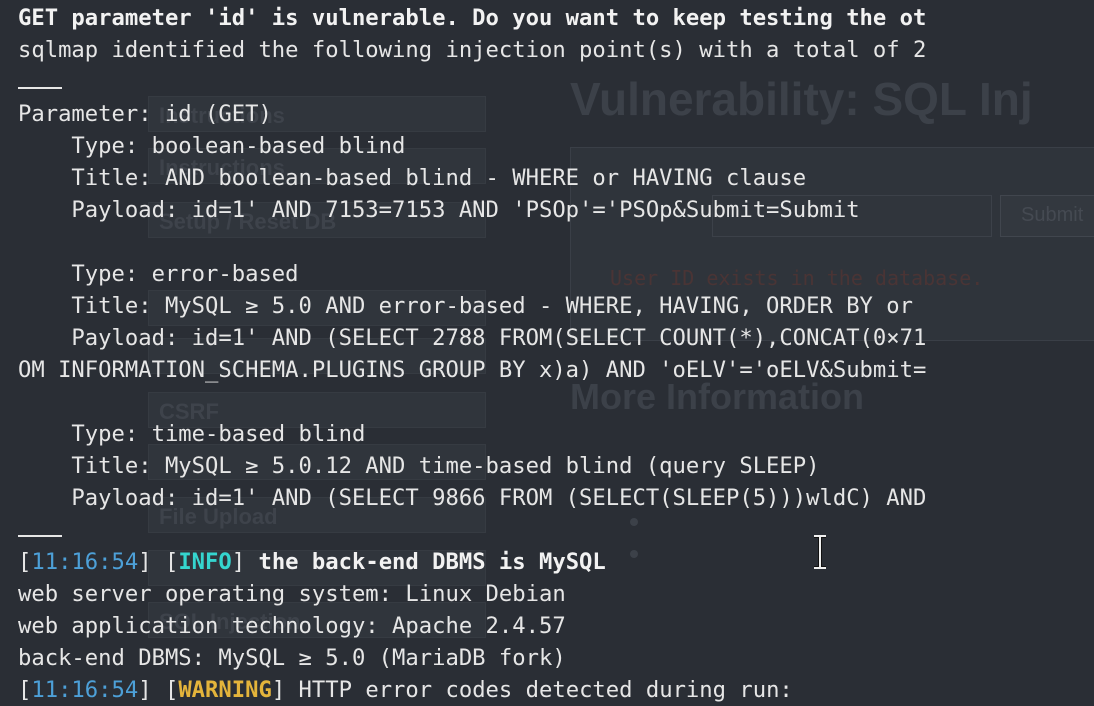 The width and height of the screenshot is (1094, 706). Describe the element at coordinates (158, 274) in the screenshot. I see `terminal-line: Type: error-based` at that location.